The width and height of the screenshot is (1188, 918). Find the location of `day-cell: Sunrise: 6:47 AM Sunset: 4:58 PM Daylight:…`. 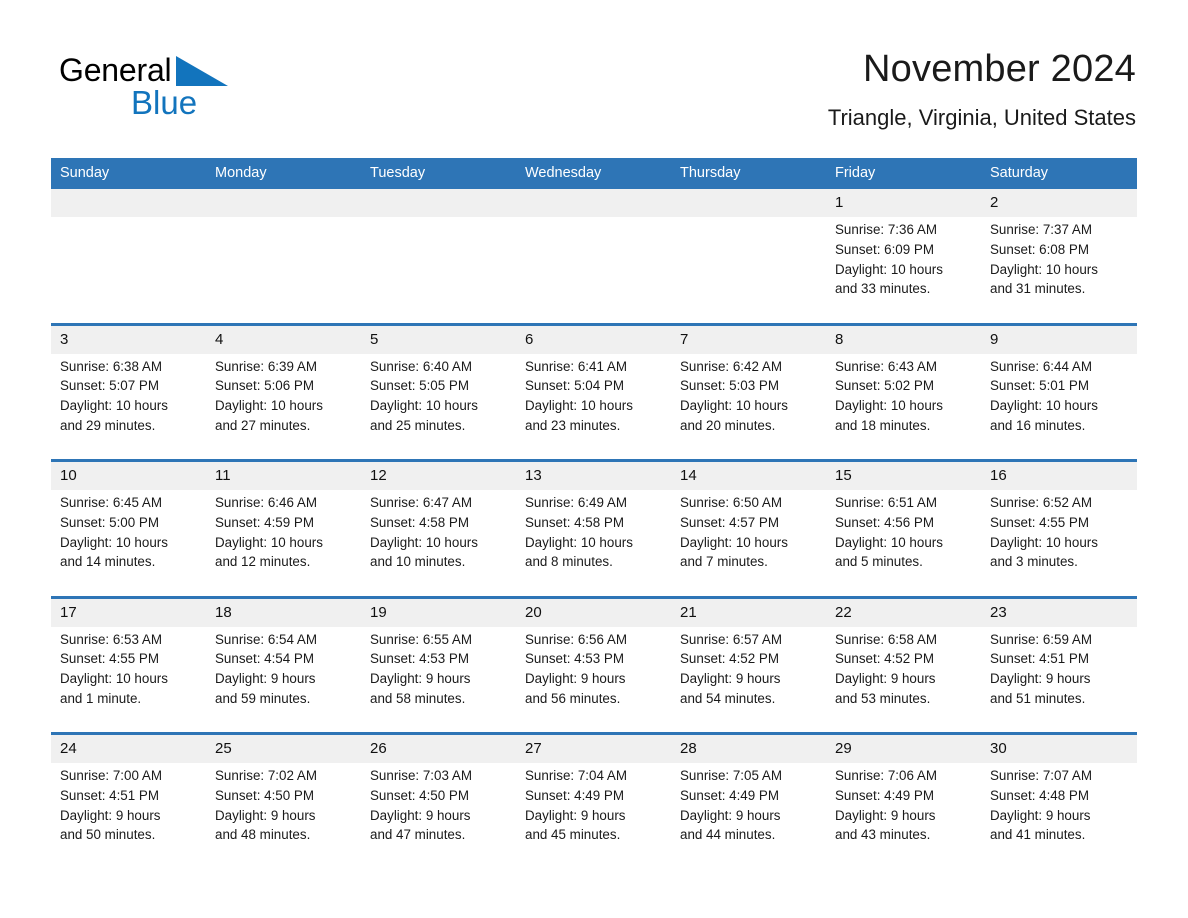

day-cell: Sunrise: 6:47 AM Sunset: 4:58 PM Daylight:… is located at coordinates (438, 543).